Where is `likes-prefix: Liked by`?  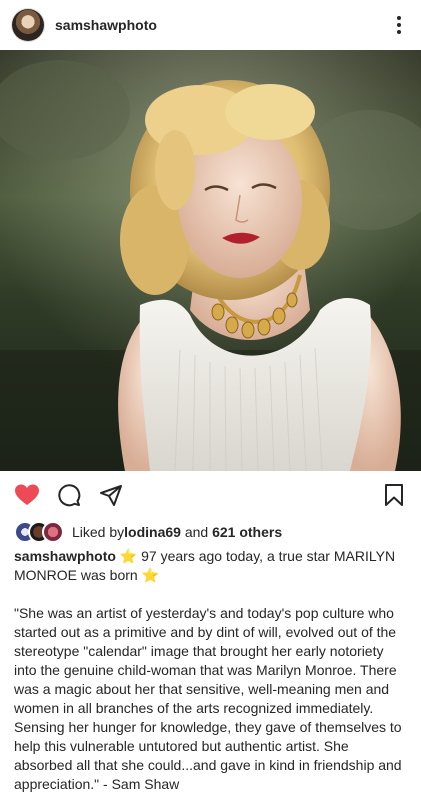
likes-prefix: Liked by is located at coordinates (98, 532).